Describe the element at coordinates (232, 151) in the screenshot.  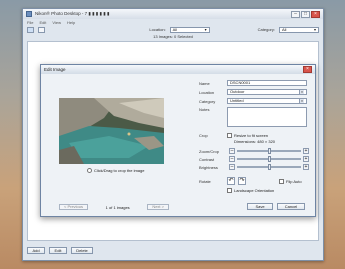
I see `zoom-minus-button: –` at that location.